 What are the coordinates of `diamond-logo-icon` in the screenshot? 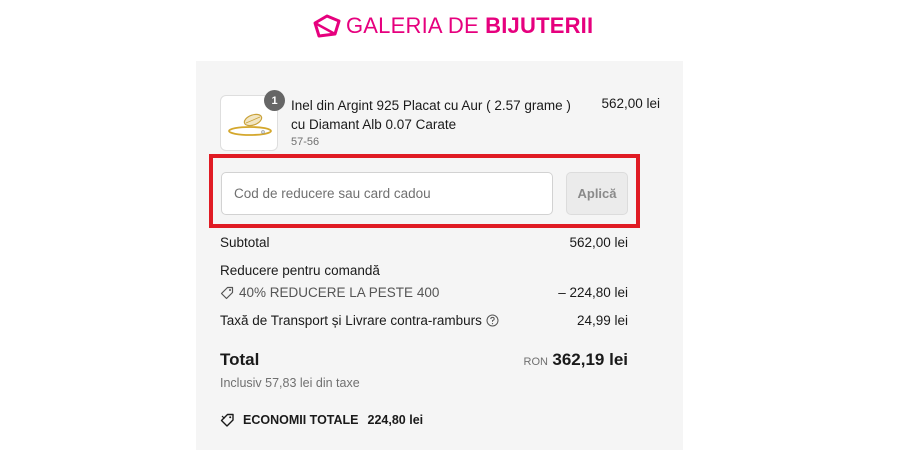 It's located at (327, 26).